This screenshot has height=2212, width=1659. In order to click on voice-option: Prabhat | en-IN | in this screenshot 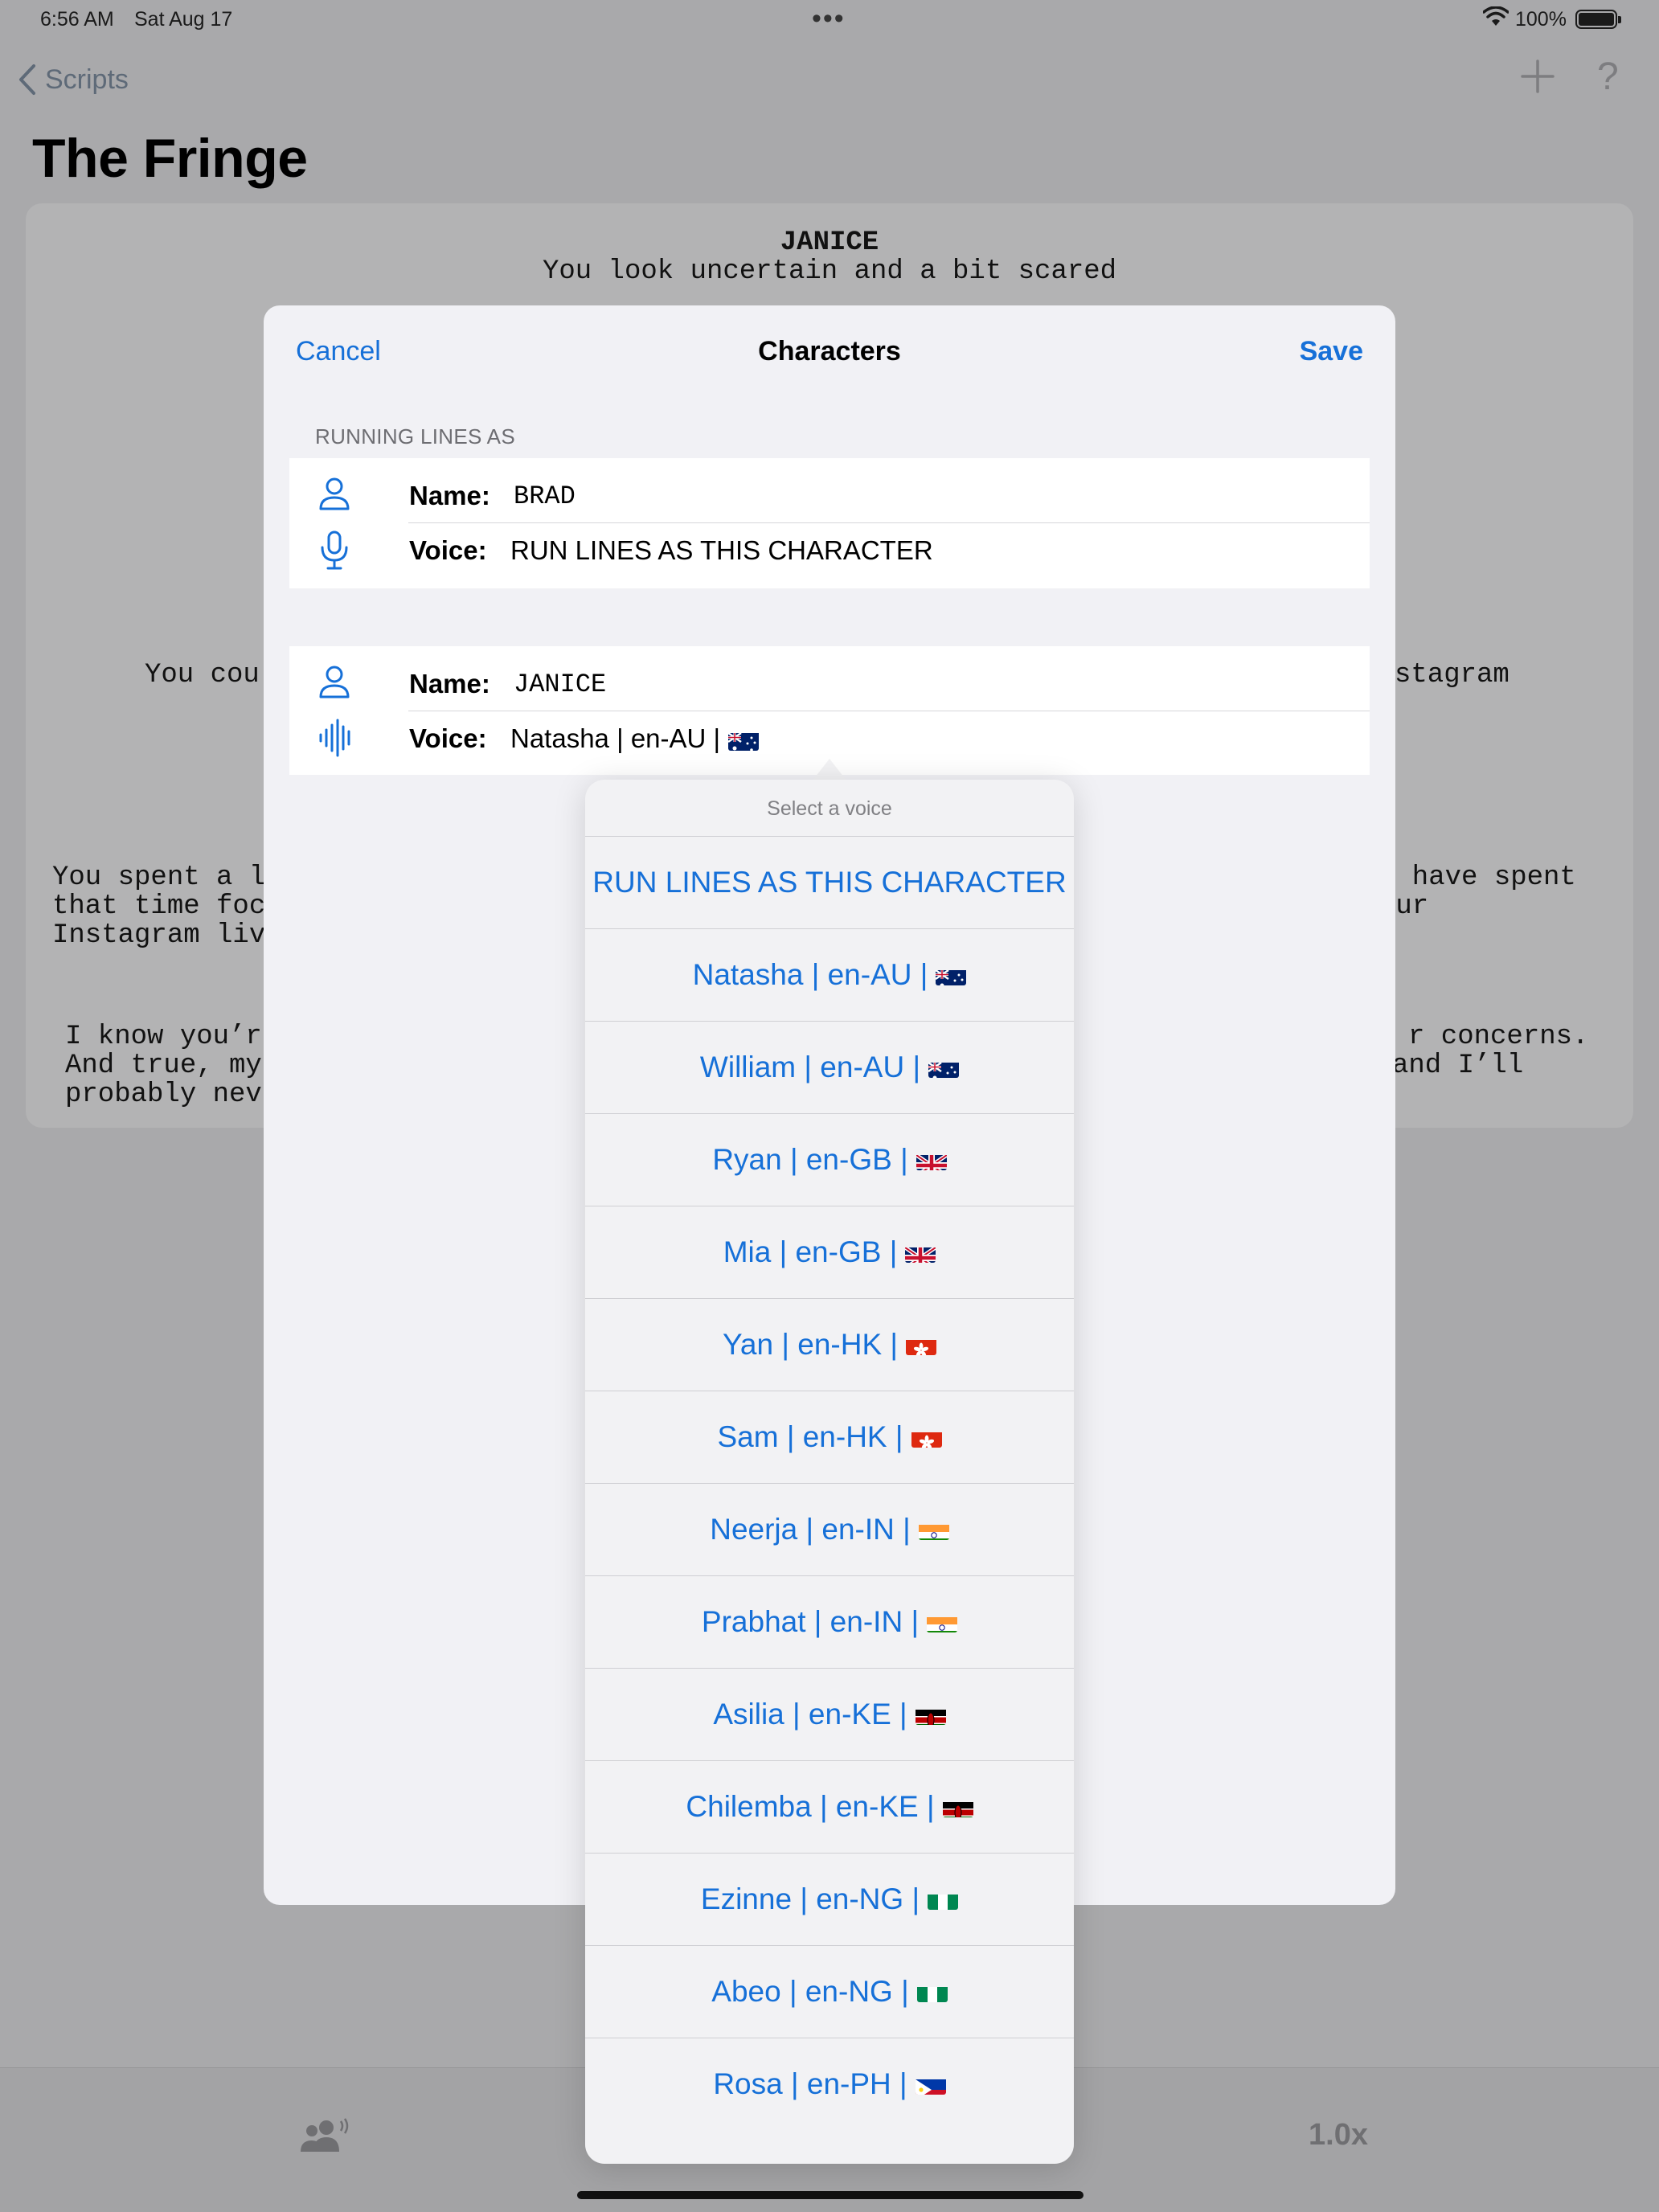, I will do `click(829, 1621)`.